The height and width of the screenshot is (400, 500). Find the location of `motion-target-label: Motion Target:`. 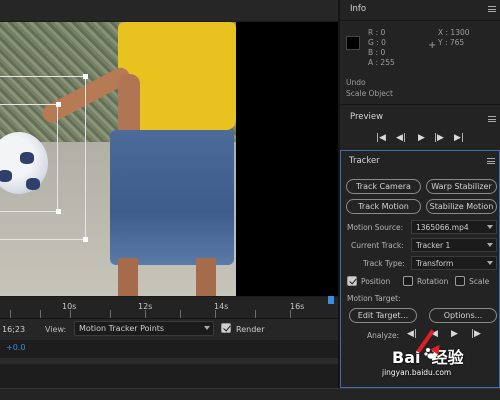

motion-target-label: Motion Target: is located at coordinates (374, 298).